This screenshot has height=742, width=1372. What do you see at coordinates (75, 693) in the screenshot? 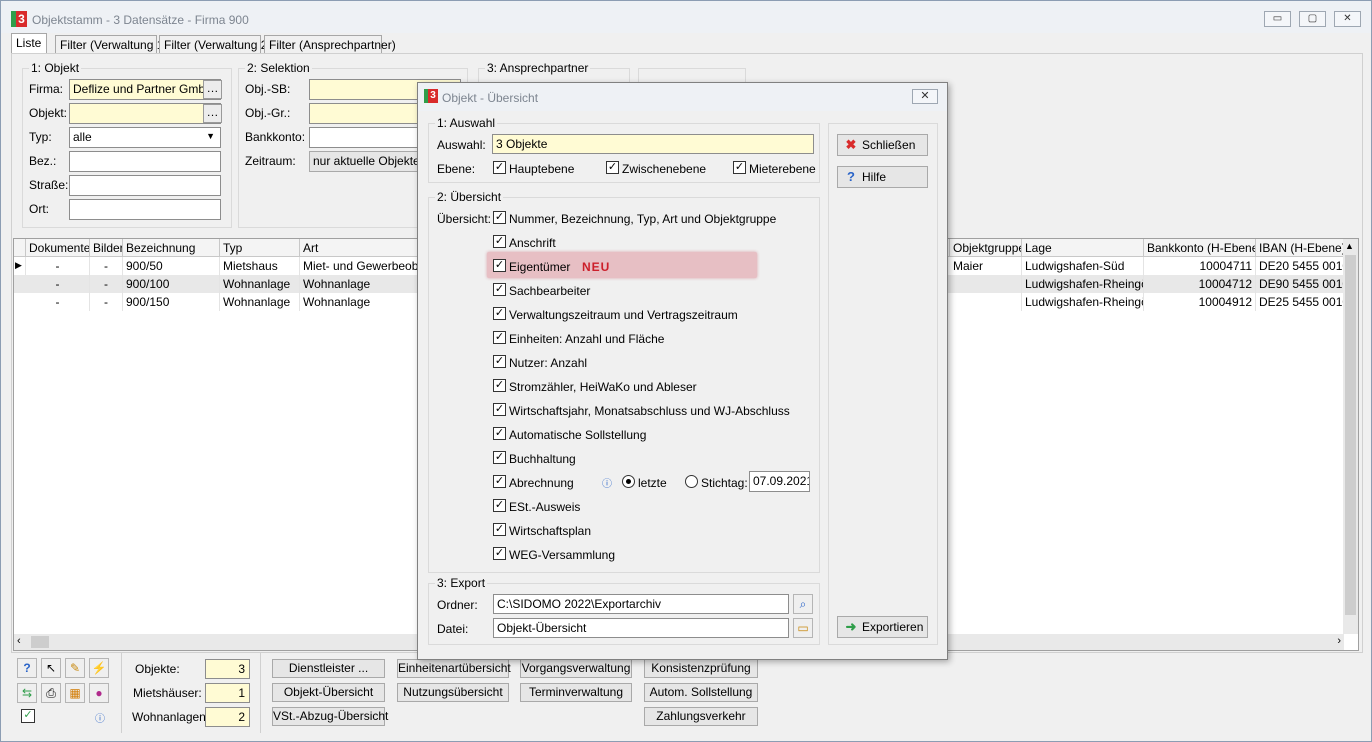
I see `grid-color-icon: ▦` at bounding box center [75, 693].